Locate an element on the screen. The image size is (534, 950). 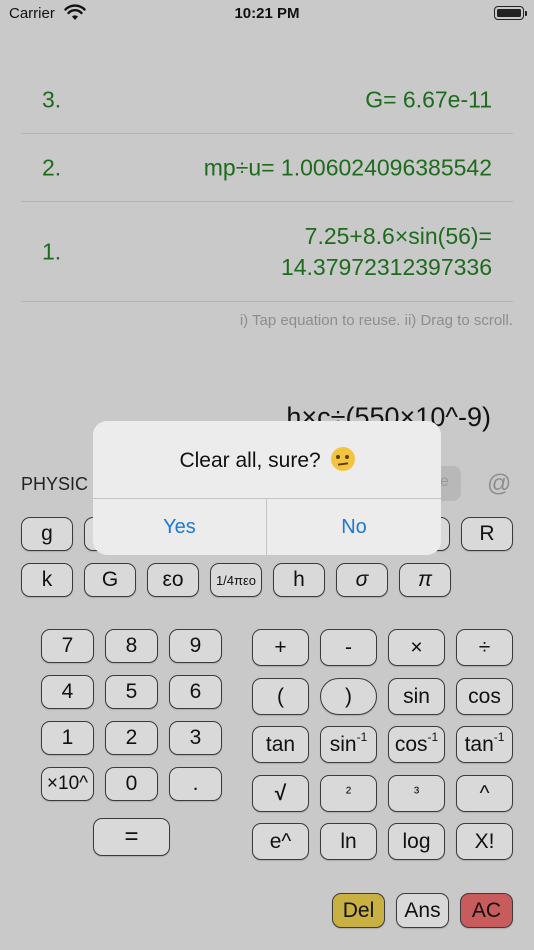
key-close-paren: ) is located at coordinates (348, 696).